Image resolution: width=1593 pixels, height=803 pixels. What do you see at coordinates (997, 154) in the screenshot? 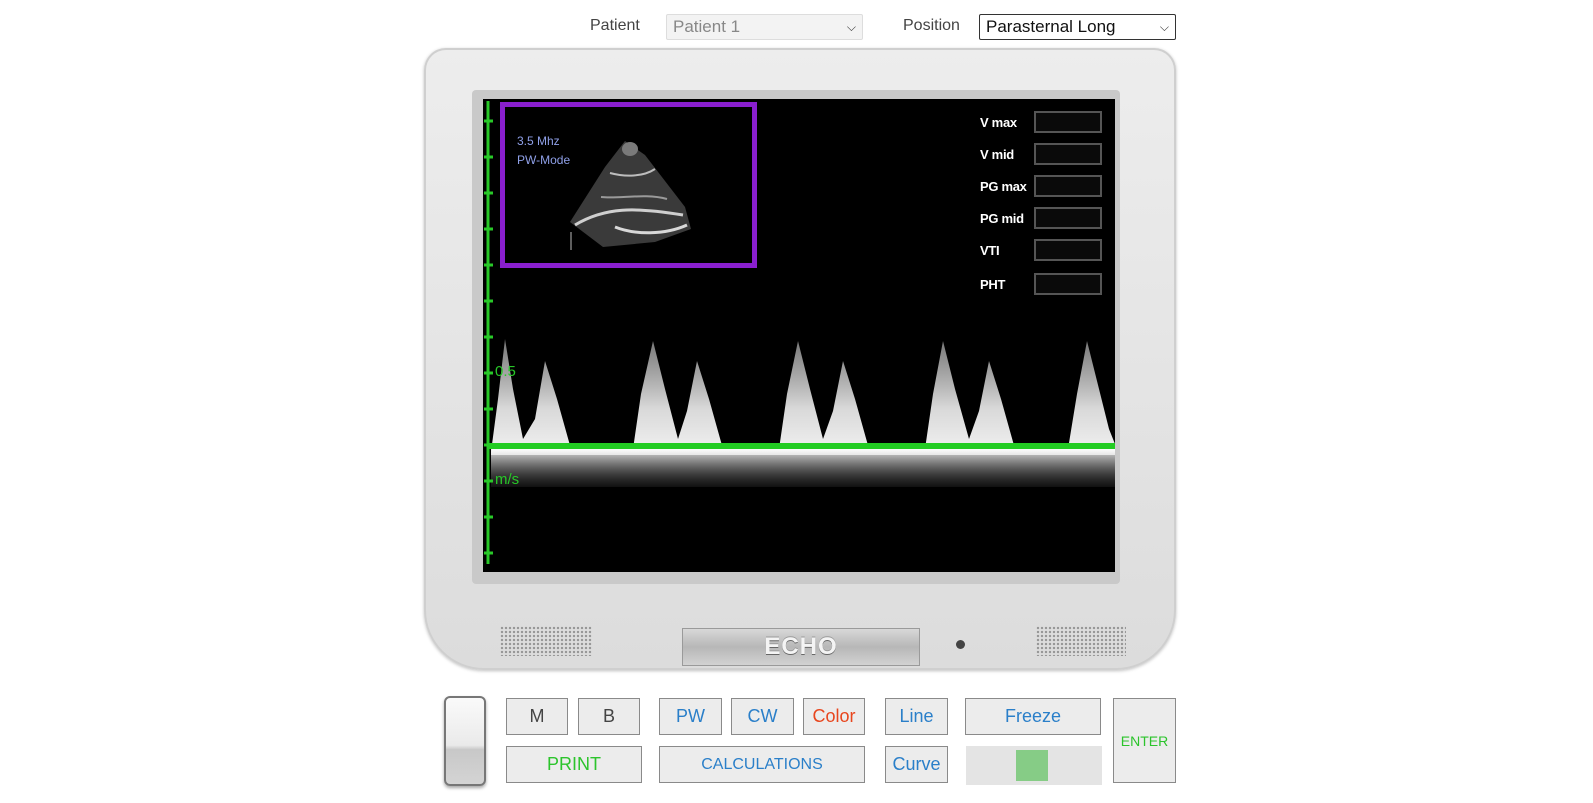
I see `vmid-label: V mid` at bounding box center [997, 154].